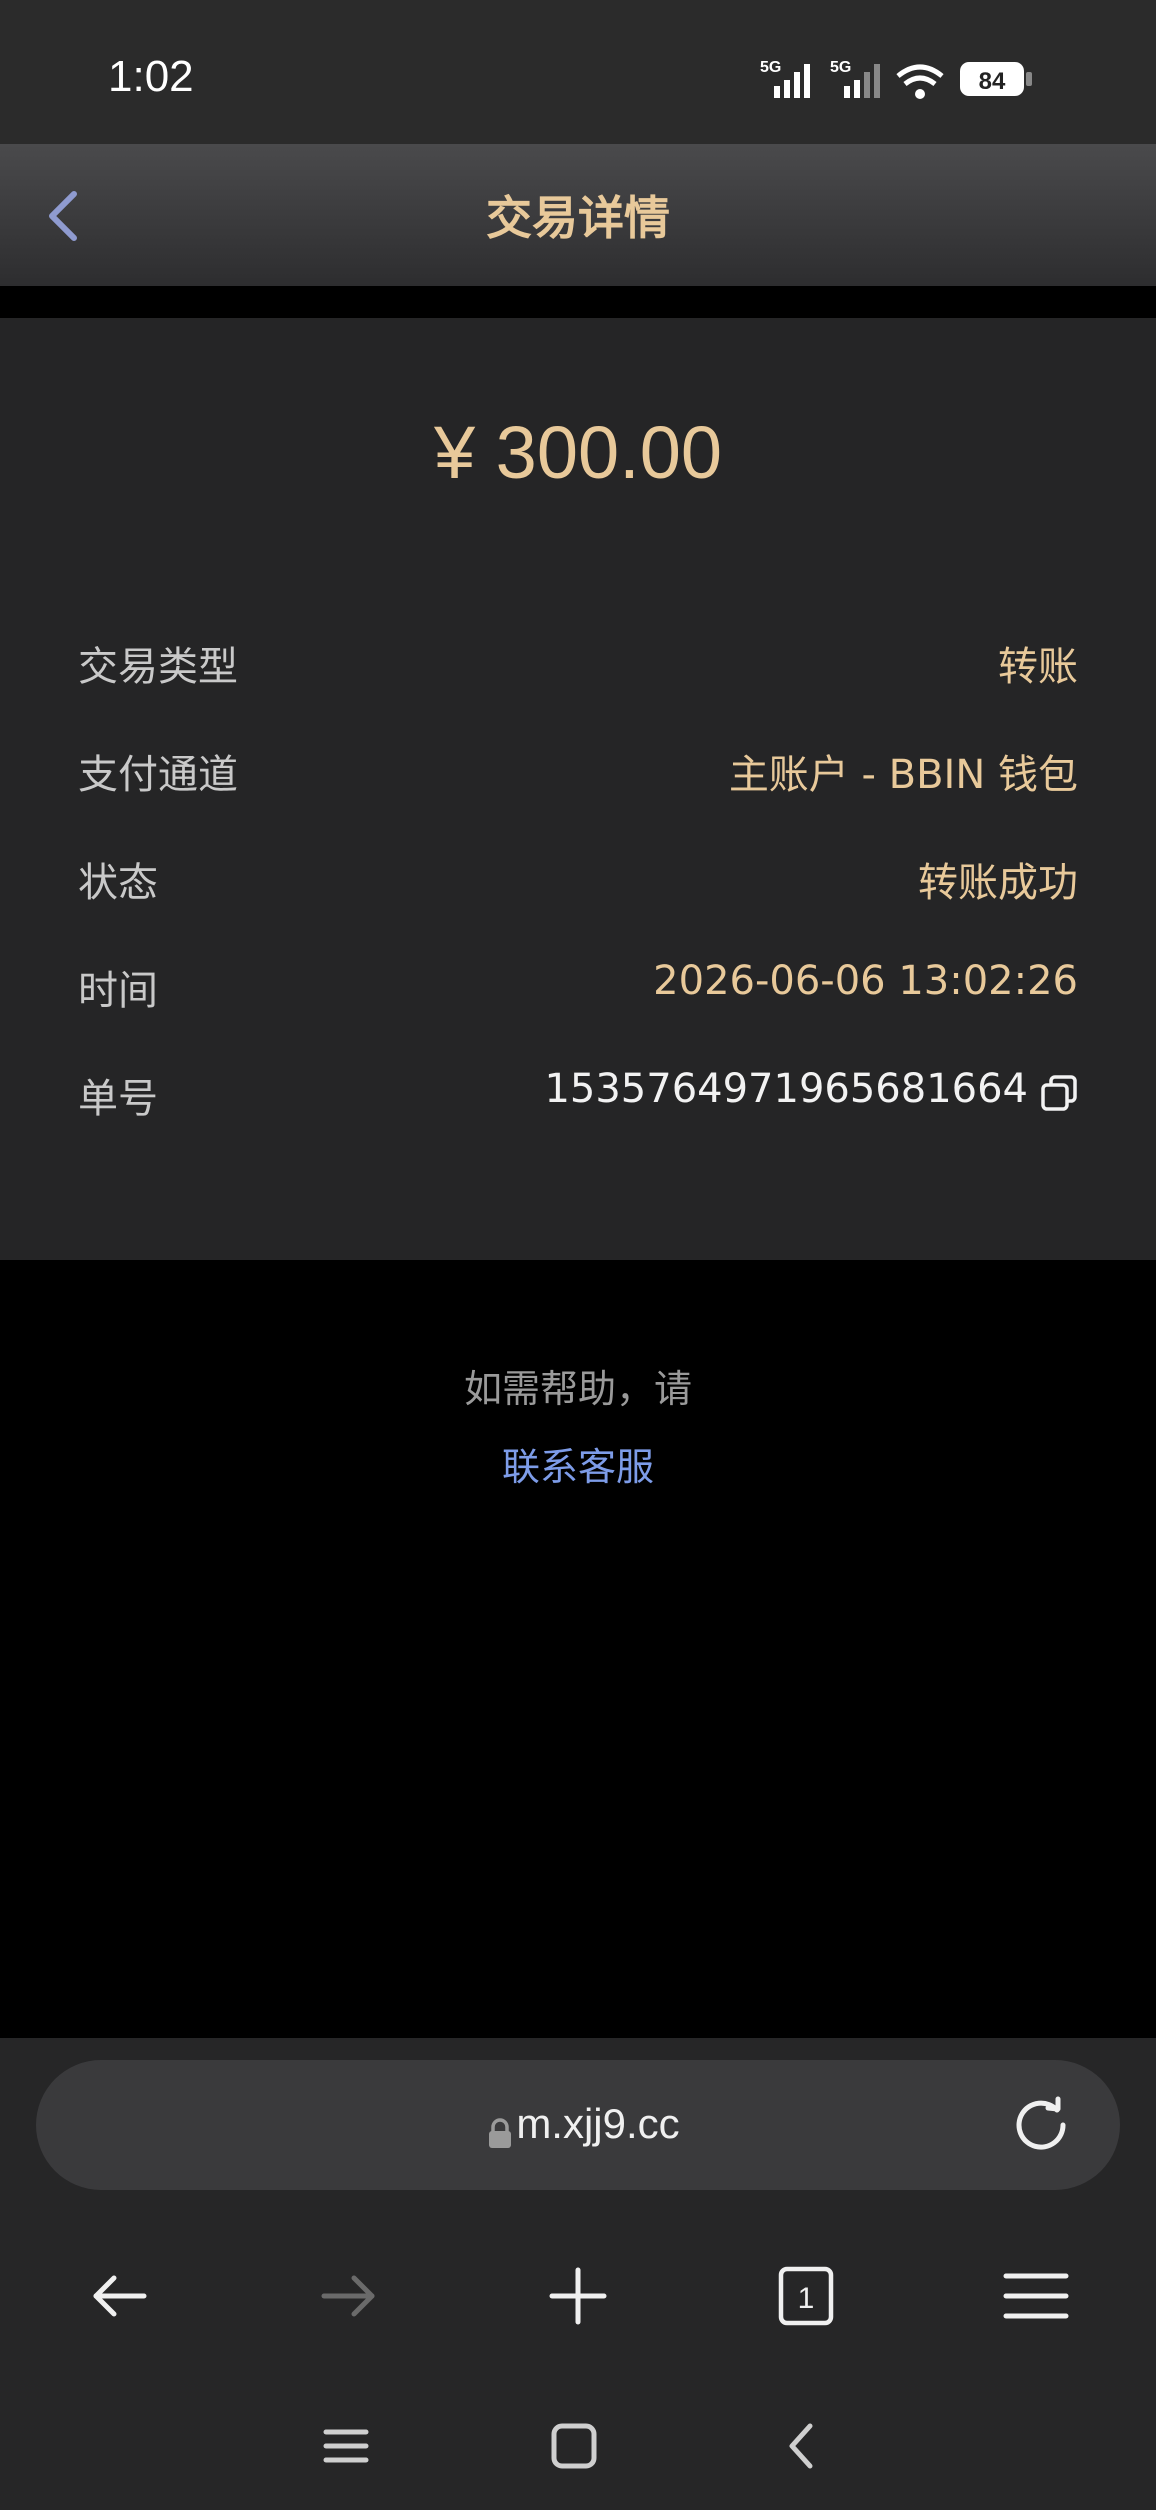  I want to click on arrow-right-icon, so click(348, 2296).